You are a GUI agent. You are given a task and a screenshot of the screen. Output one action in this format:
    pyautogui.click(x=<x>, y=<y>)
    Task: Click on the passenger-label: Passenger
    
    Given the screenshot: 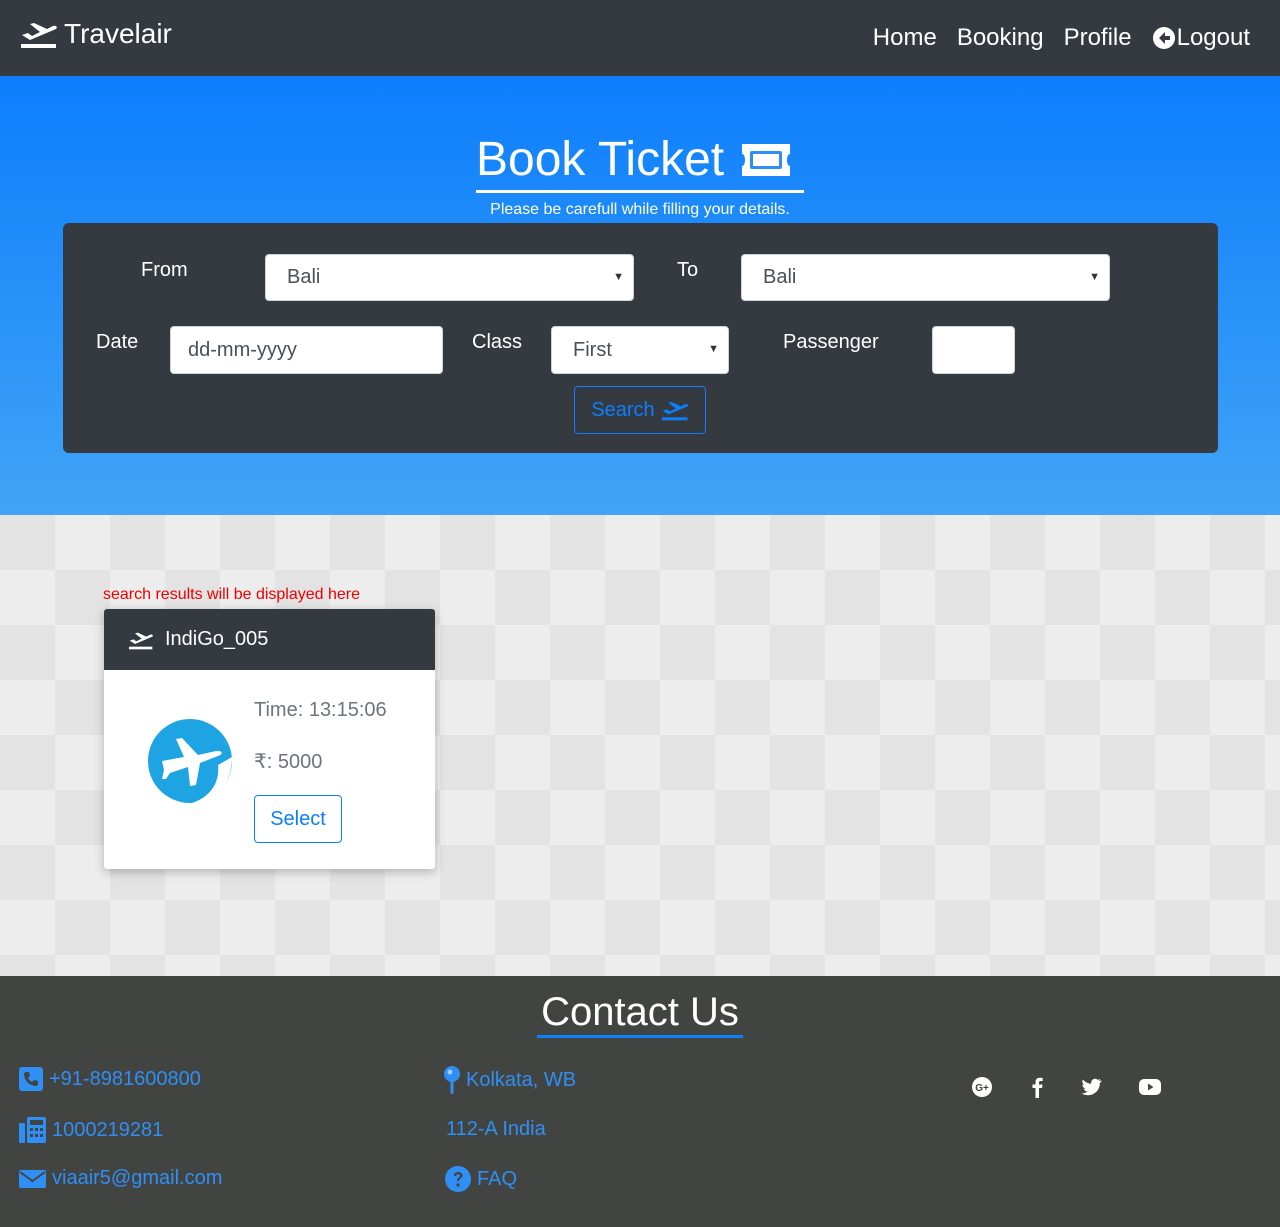 What is the action you would take?
    pyautogui.click(x=831, y=342)
    